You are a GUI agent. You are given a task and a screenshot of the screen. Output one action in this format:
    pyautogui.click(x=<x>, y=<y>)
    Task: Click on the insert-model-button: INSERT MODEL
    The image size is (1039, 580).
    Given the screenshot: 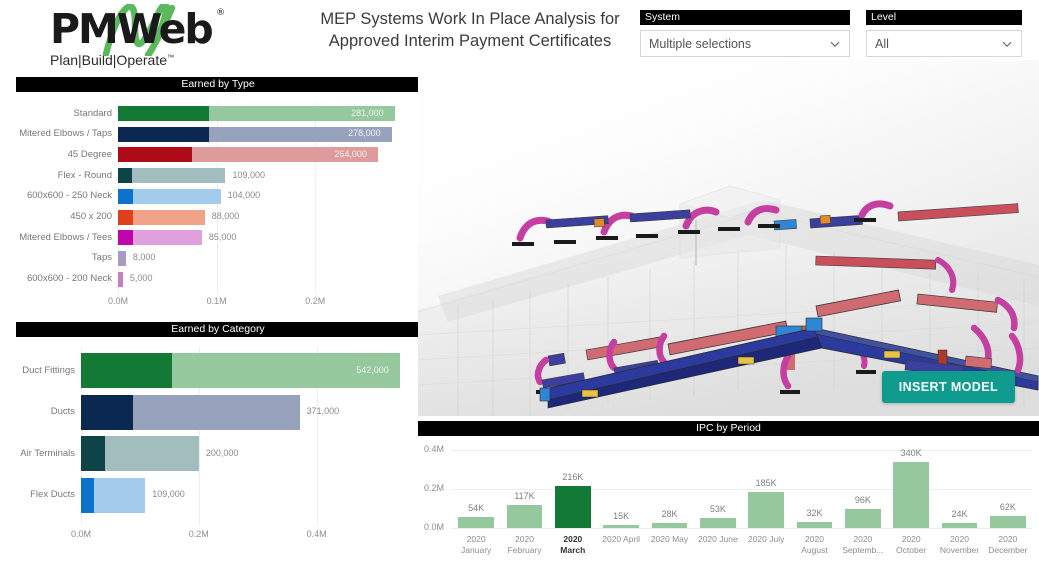 What is the action you would take?
    pyautogui.click(x=948, y=387)
    